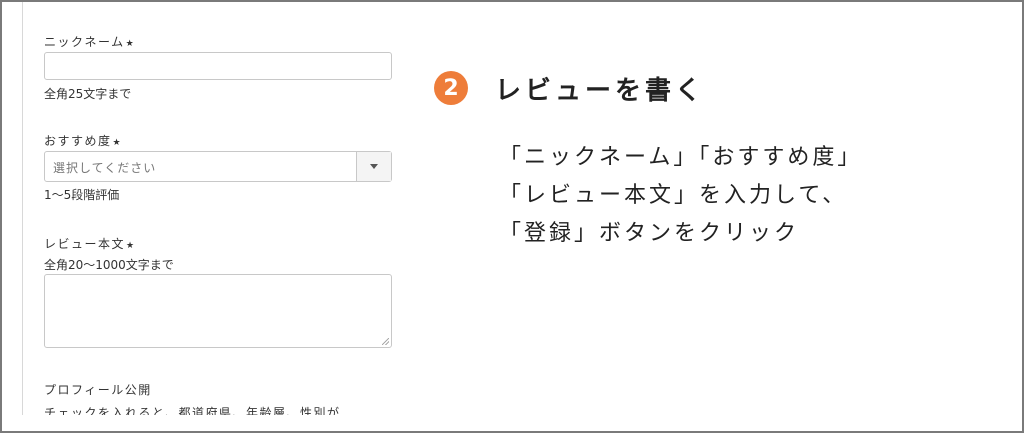 The height and width of the screenshot is (433, 1024). What do you see at coordinates (681, 157) in the screenshot?
I see `instruction-line: 「ニックネーム」「おすすめ度」` at bounding box center [681, 157].